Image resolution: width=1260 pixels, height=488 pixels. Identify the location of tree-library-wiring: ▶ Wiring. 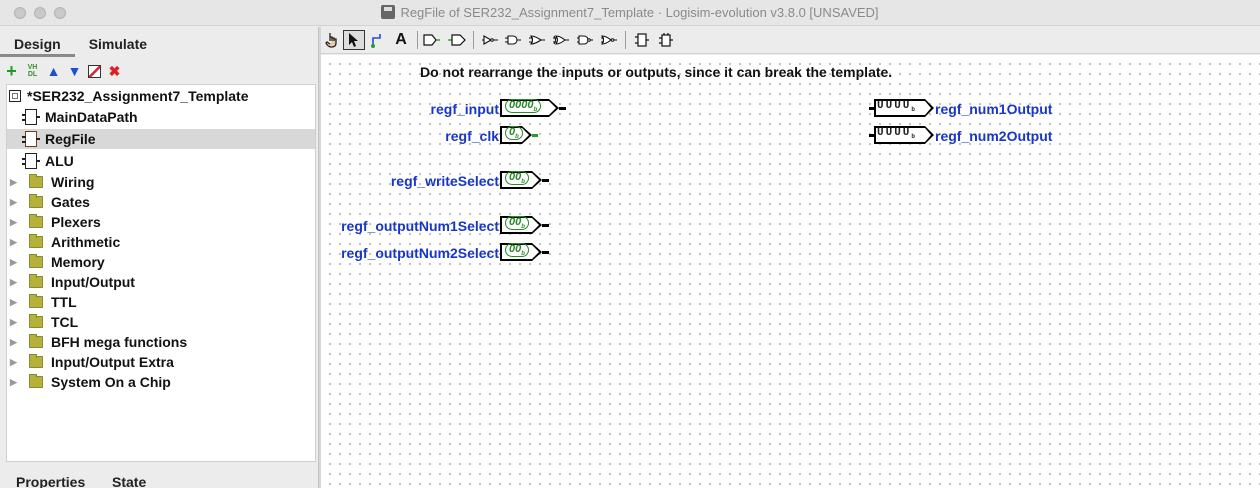
(161, 182).